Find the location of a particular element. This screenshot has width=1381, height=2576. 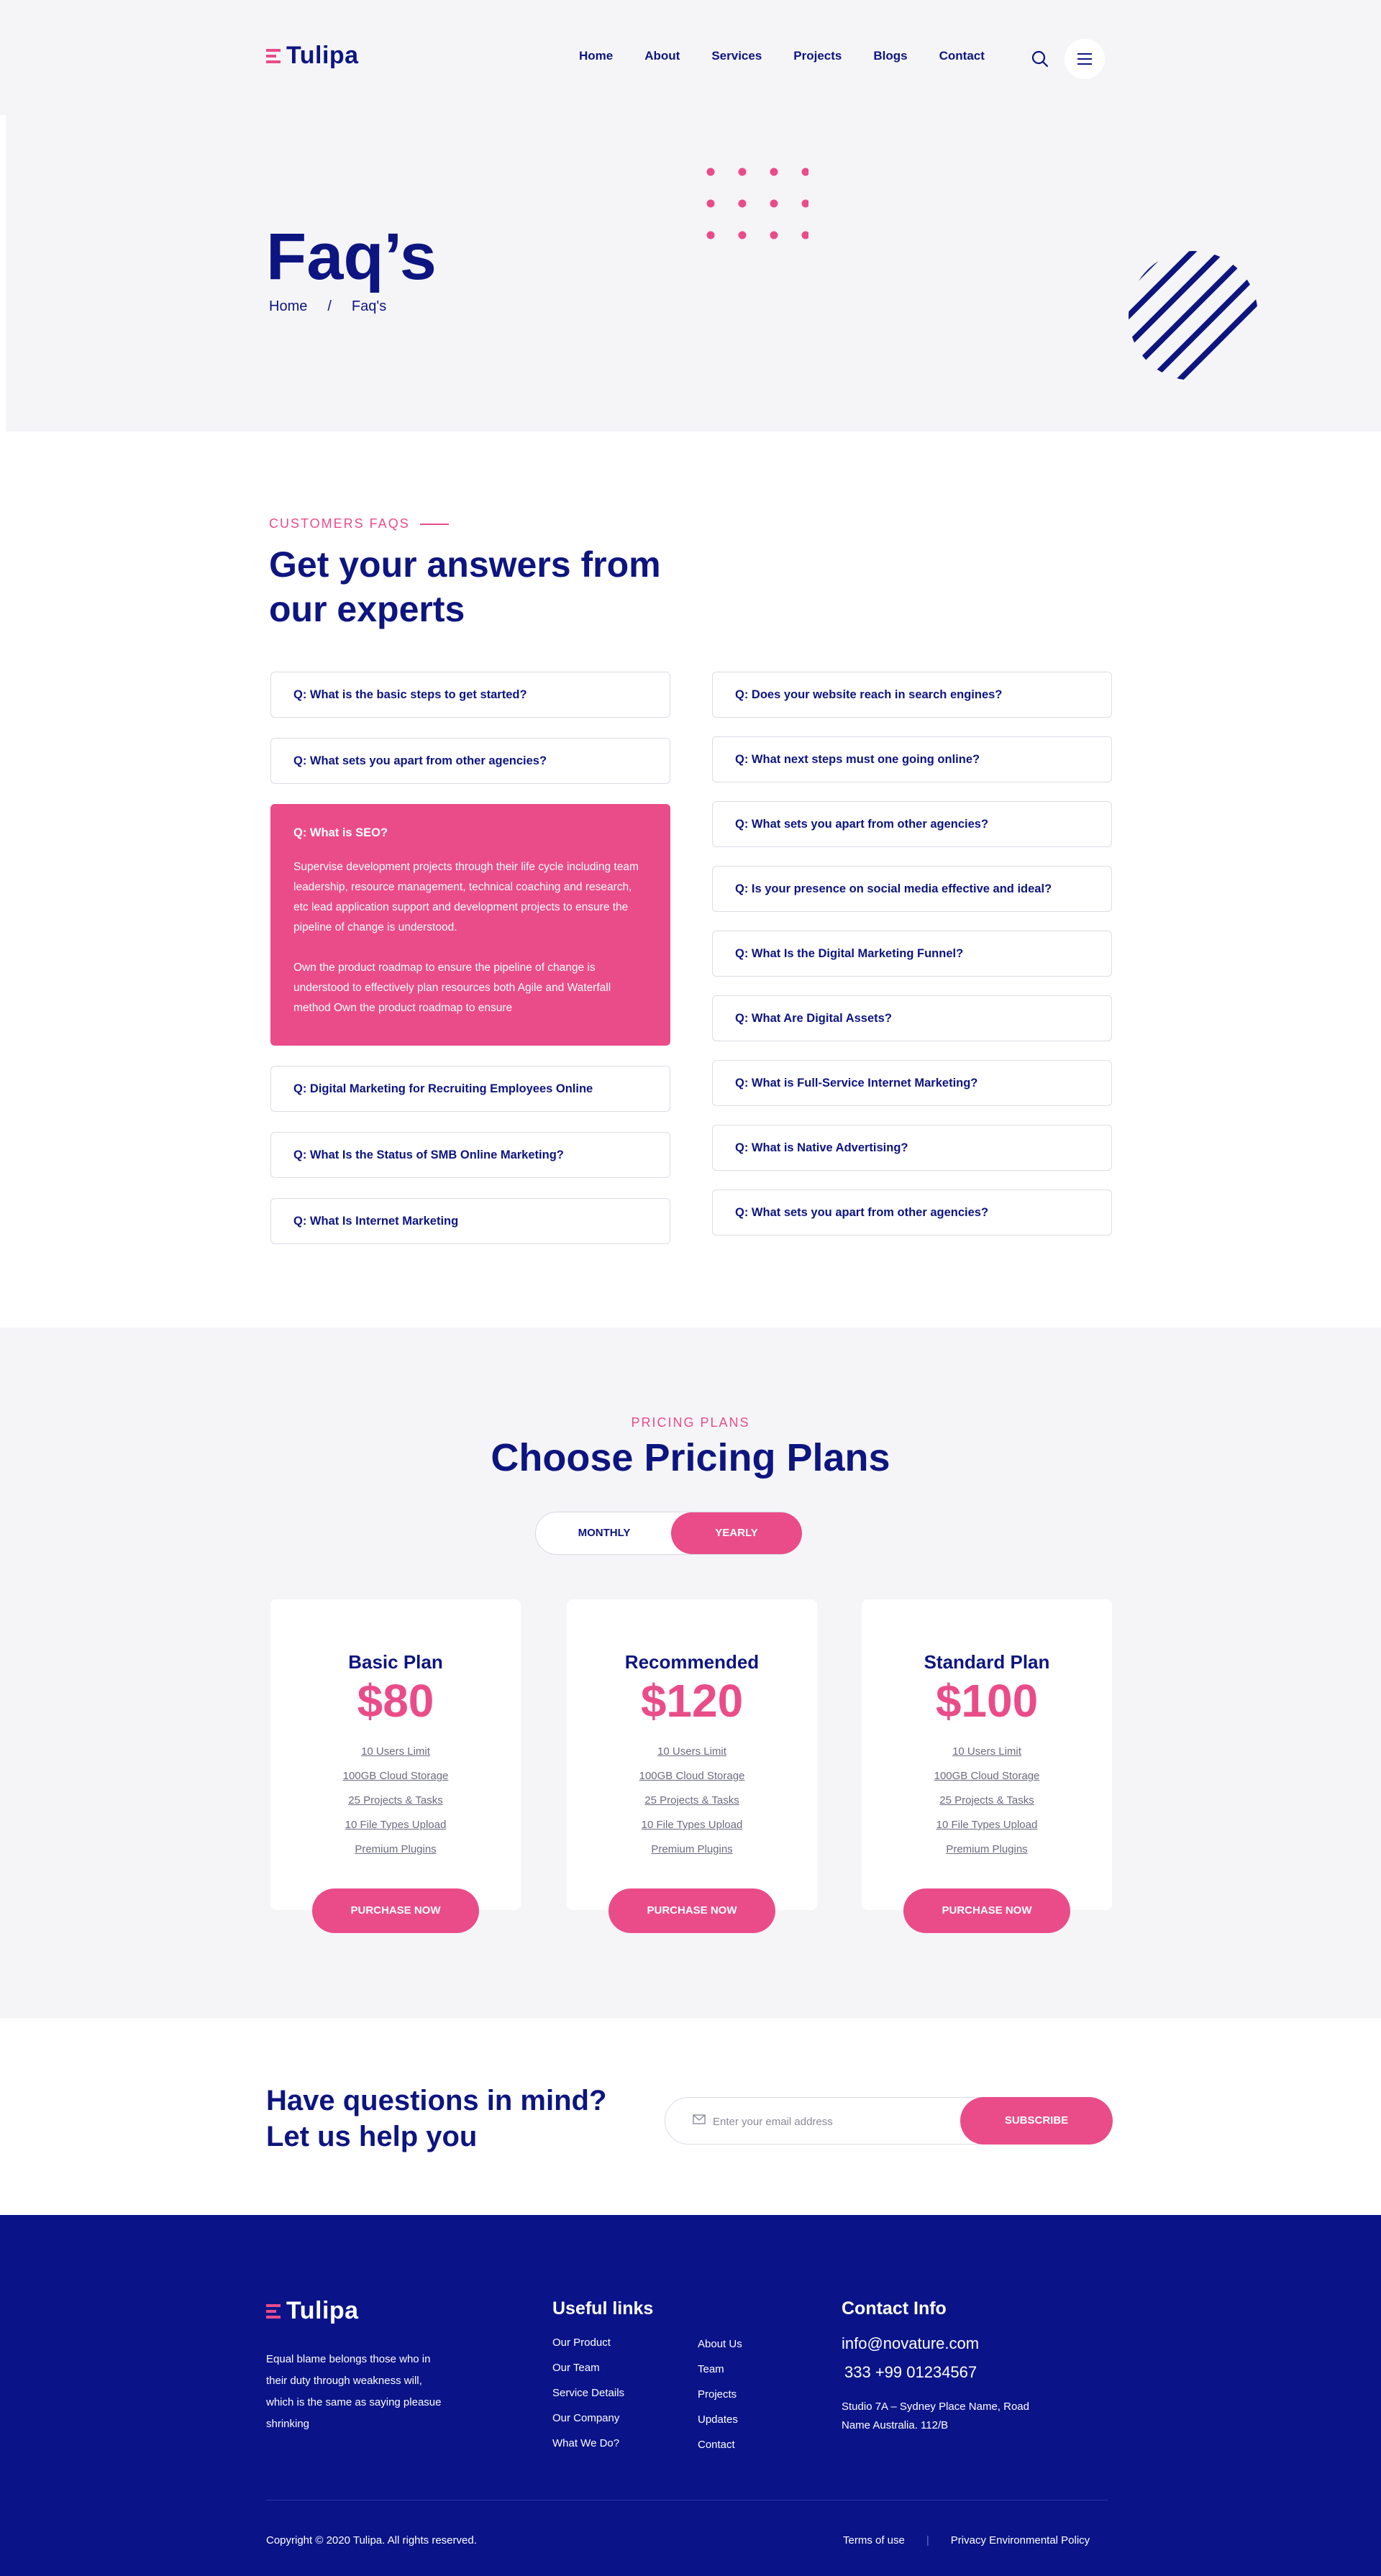

faq-eyebrow: CUSTOMERS FAQS is located at coordinates (359, 523).